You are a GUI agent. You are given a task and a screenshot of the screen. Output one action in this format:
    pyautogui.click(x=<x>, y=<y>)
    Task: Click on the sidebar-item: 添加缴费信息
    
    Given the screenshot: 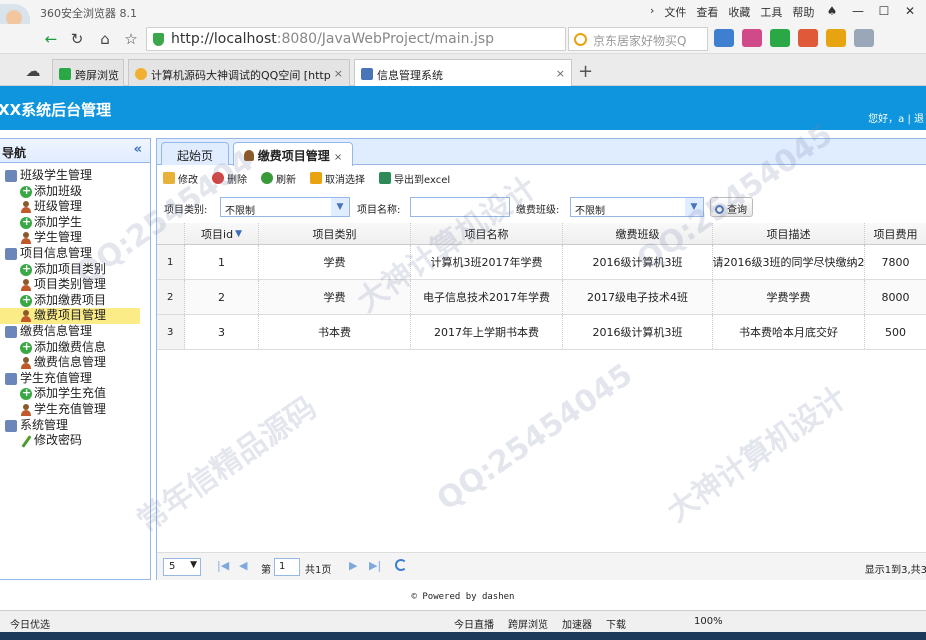 What is the action you would take?
    pyautogui.click(x=75, y=347)
    